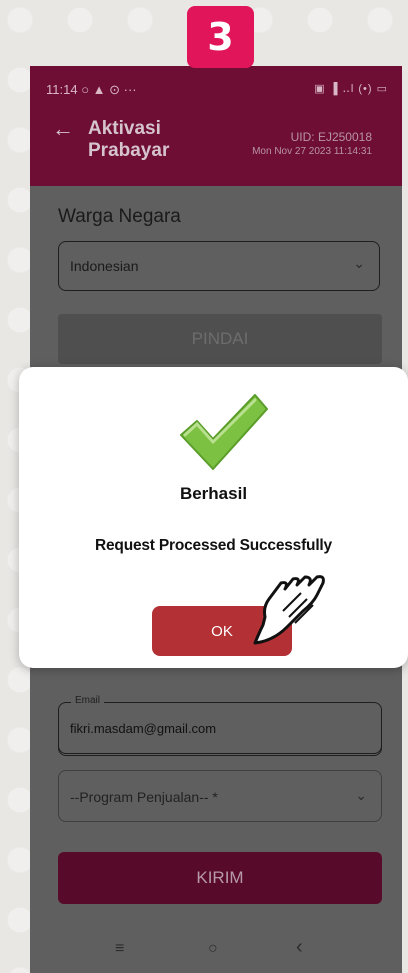 Image resolution: width=408 pixels, height=973 pixels. What do you see at coordinates (213, 949) in the screenshot?
I see `home-icon: ○` at bounding box center [213, 949].